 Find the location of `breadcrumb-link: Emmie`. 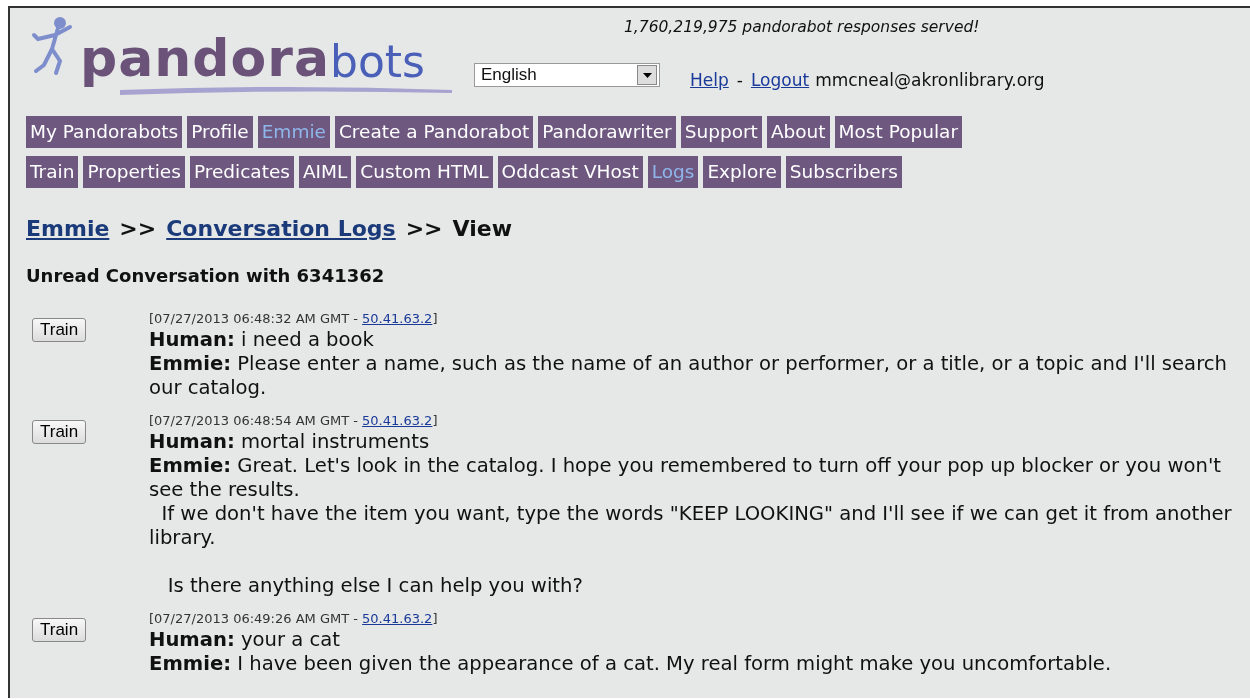

breadcrumb-link: Emmie is located at coordinates (68, 228).